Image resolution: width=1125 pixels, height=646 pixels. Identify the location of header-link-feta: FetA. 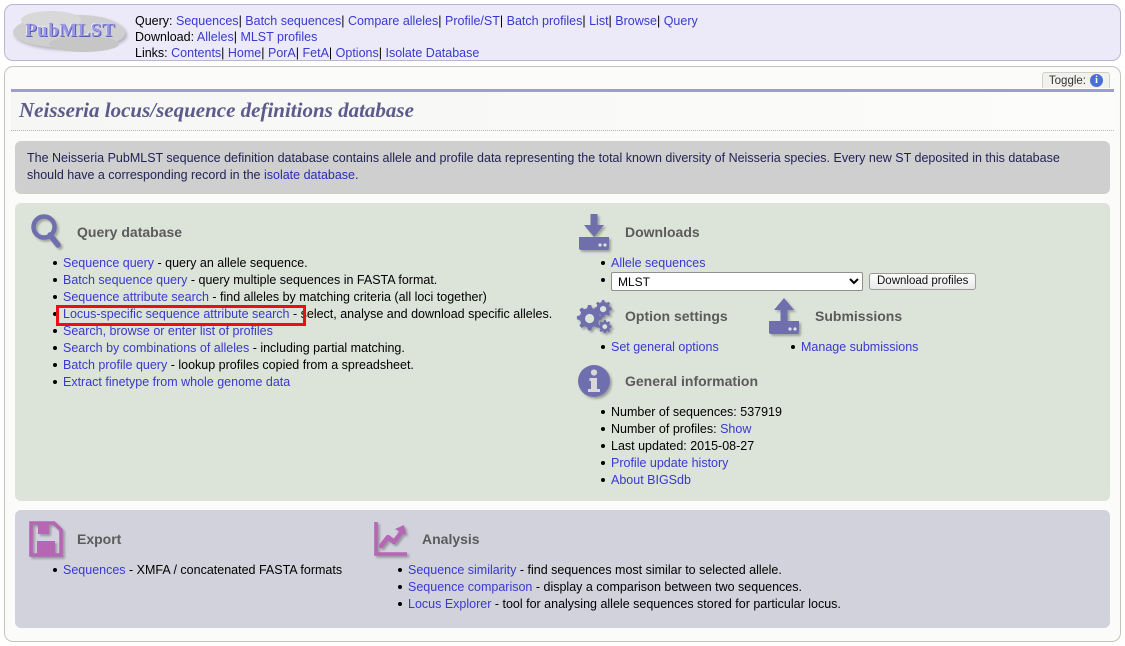
(316, 53).